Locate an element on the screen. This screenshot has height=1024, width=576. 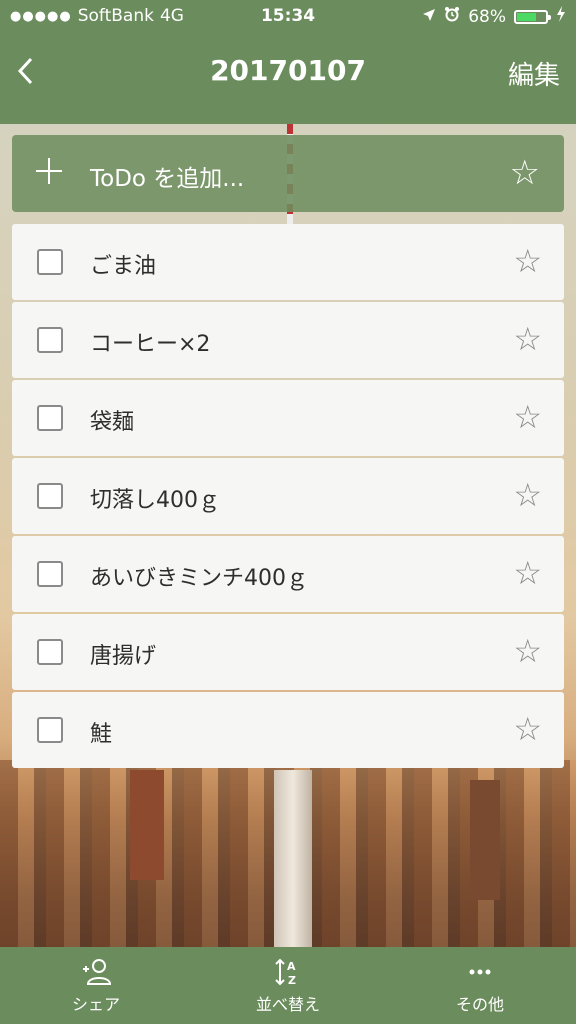
todo-item: 袋麺 ☆ is located at coordinates (288, 418).